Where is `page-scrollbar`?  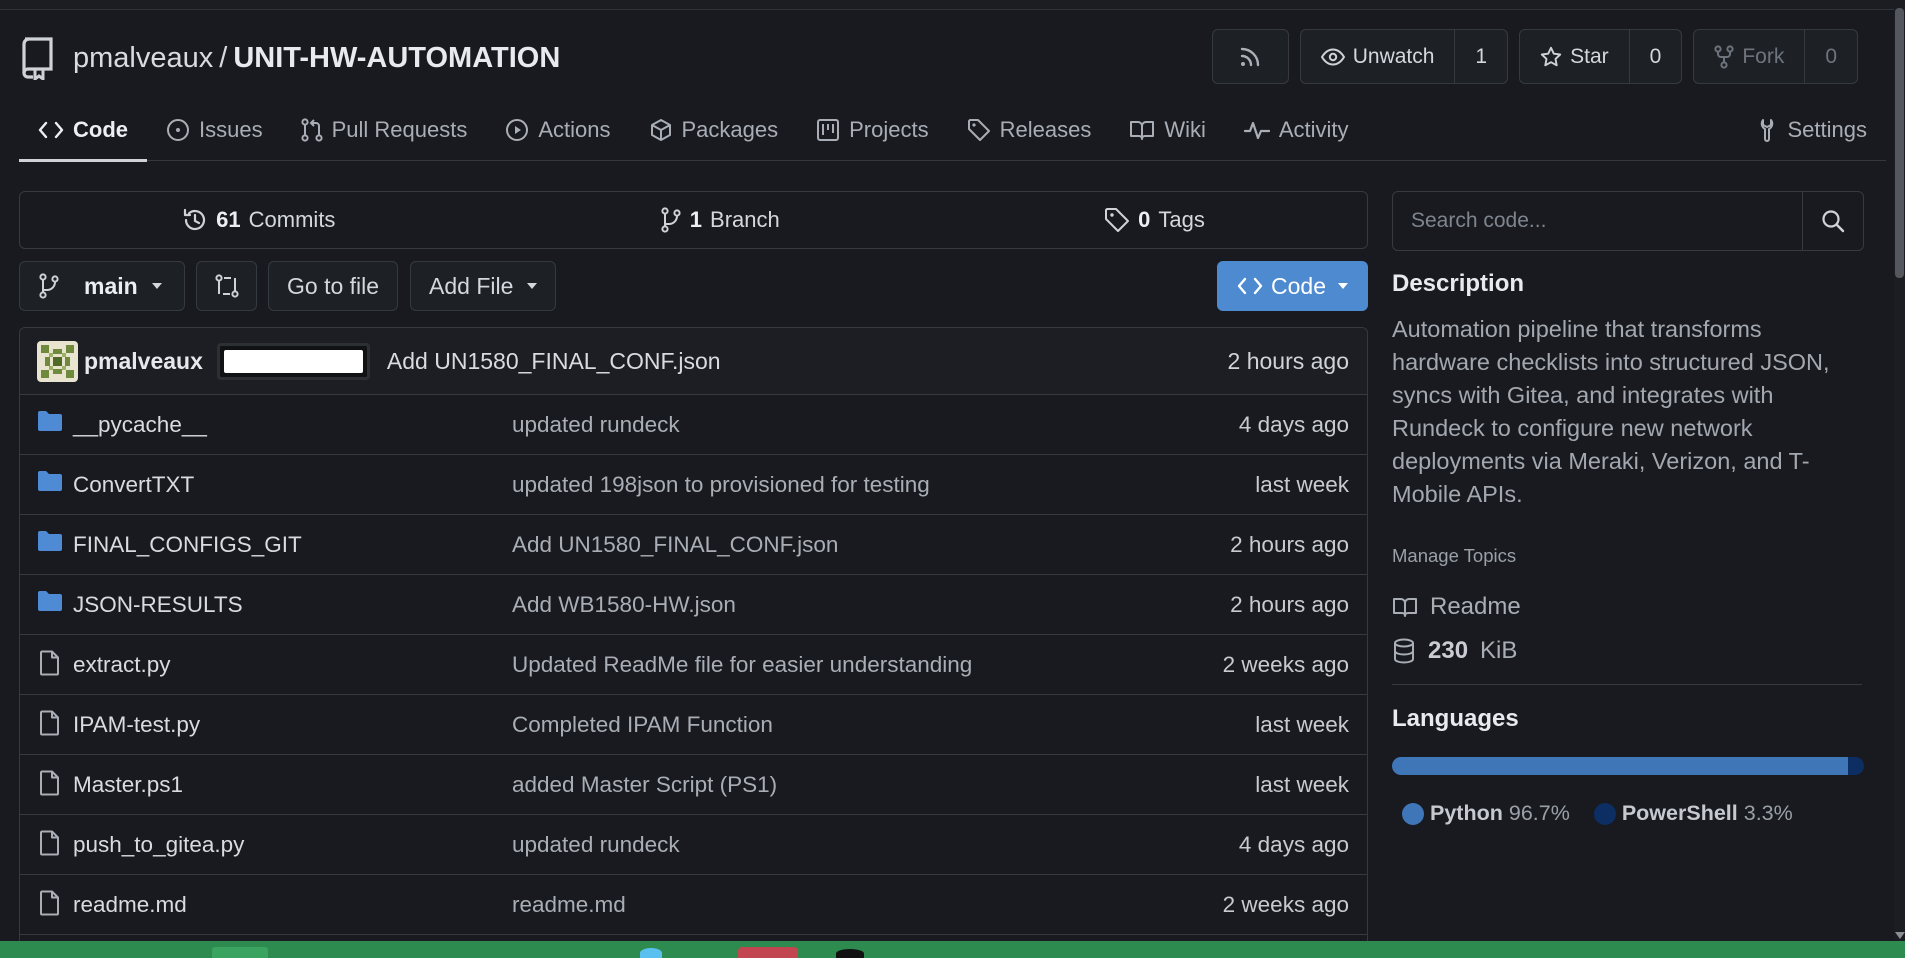
page-scrollbar is located at coordinates (1899, 470).